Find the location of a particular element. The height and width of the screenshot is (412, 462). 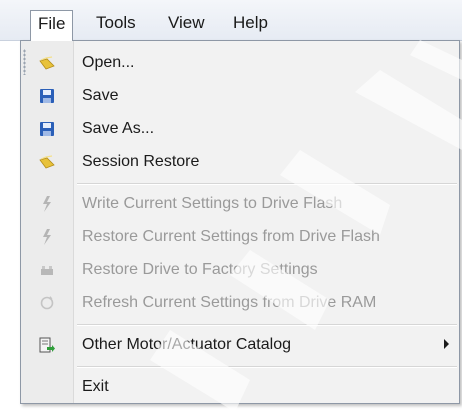

submenu-arrow-icon is located at coordinates (446, 344).